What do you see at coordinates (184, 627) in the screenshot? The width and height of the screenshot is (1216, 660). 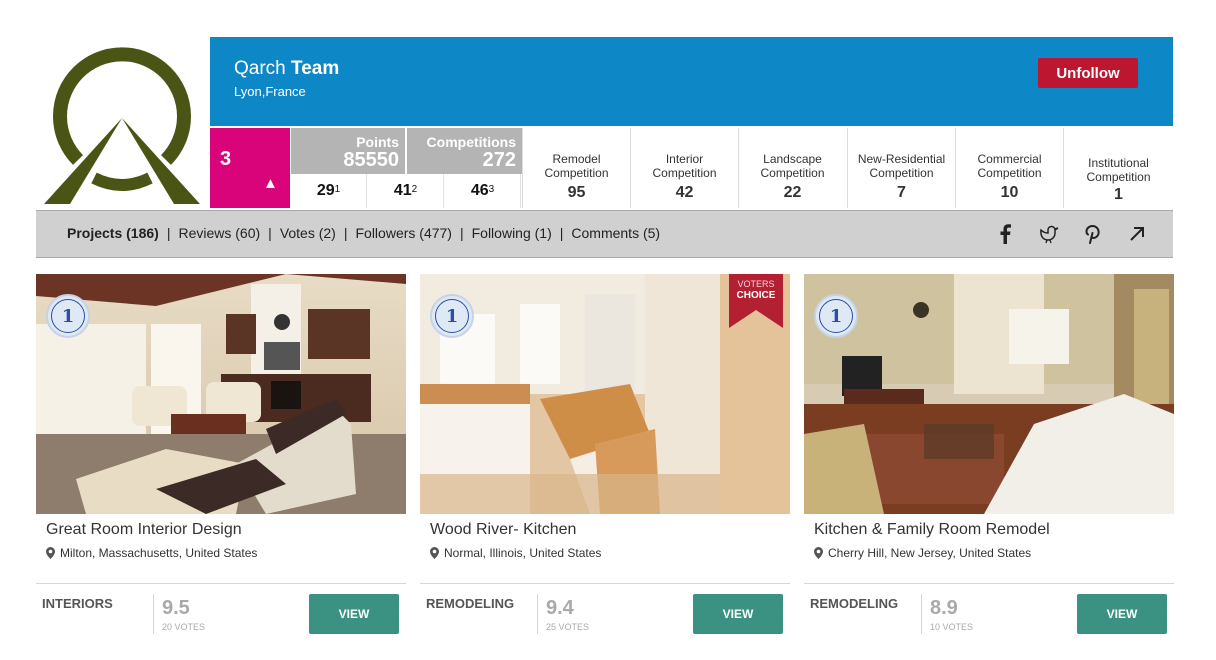 I see `project-votes: 20 VOTES` at bounding box center [184, 627].